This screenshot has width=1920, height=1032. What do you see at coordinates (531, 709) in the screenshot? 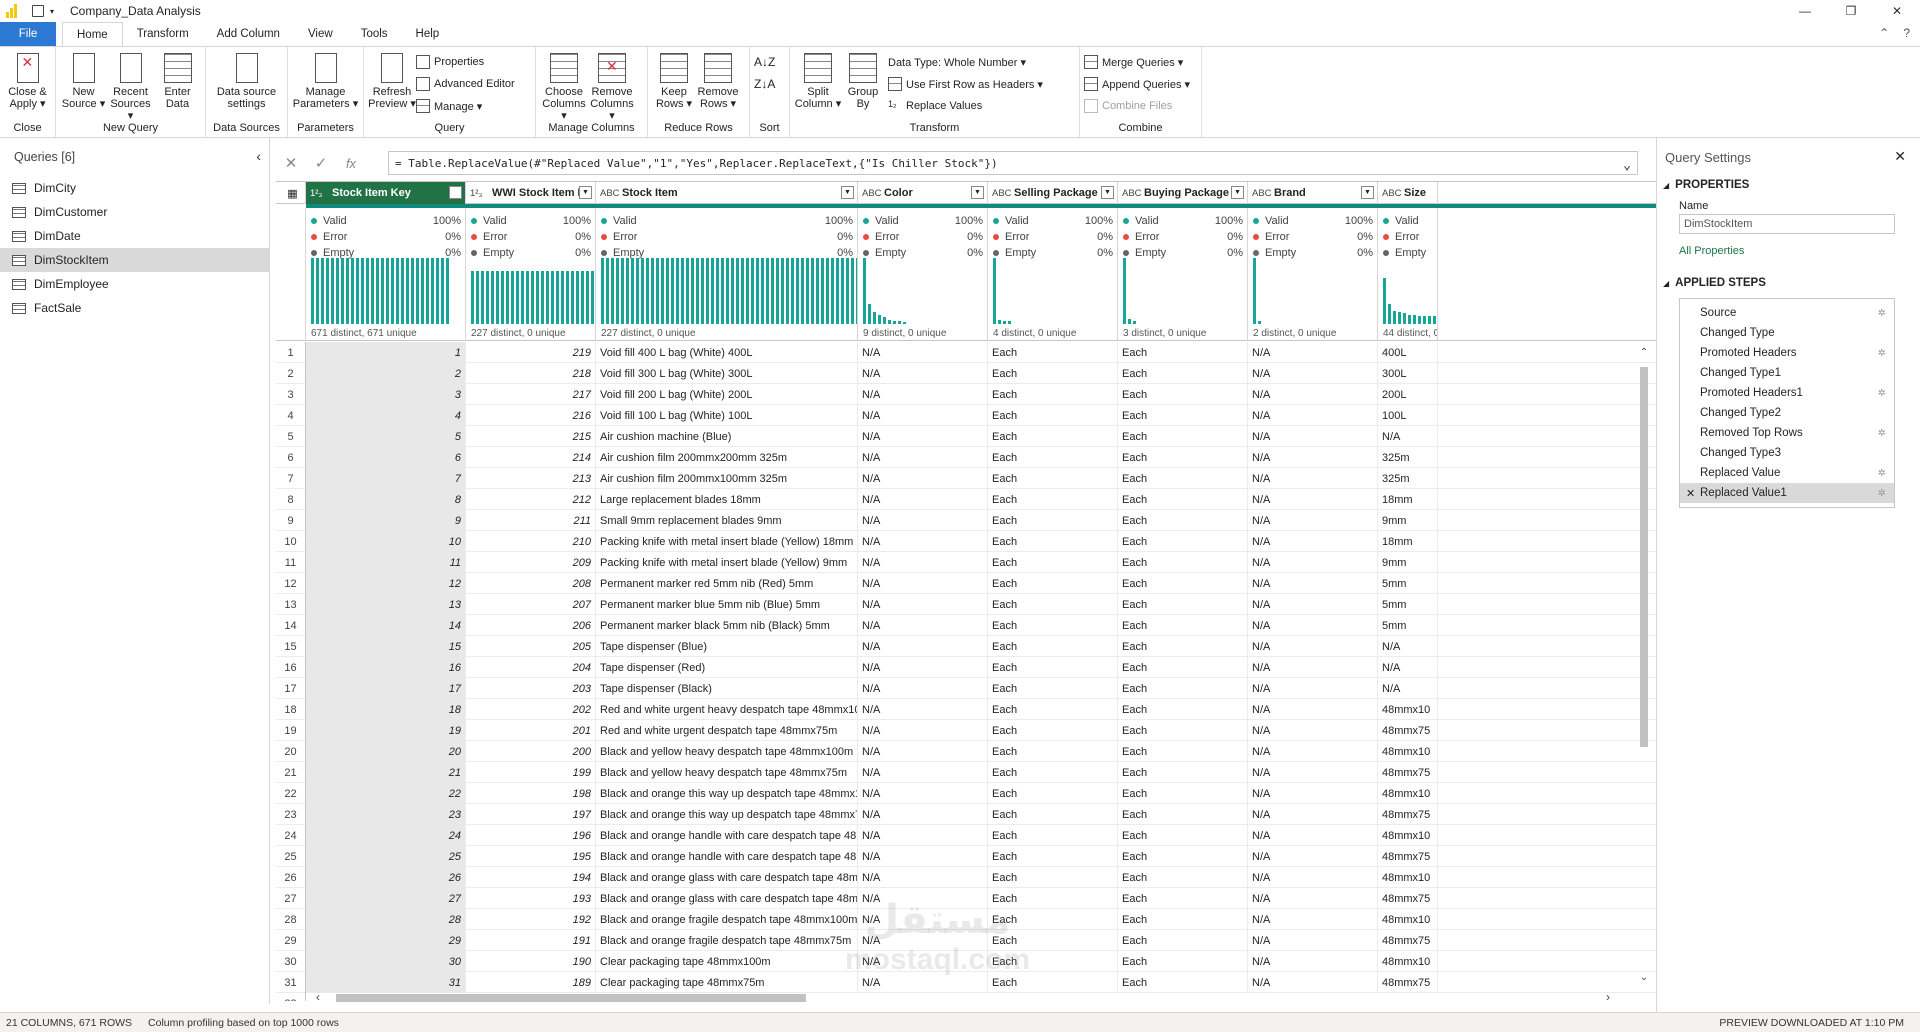
I see `table-cell: 202` at bounding box center [531, 709].